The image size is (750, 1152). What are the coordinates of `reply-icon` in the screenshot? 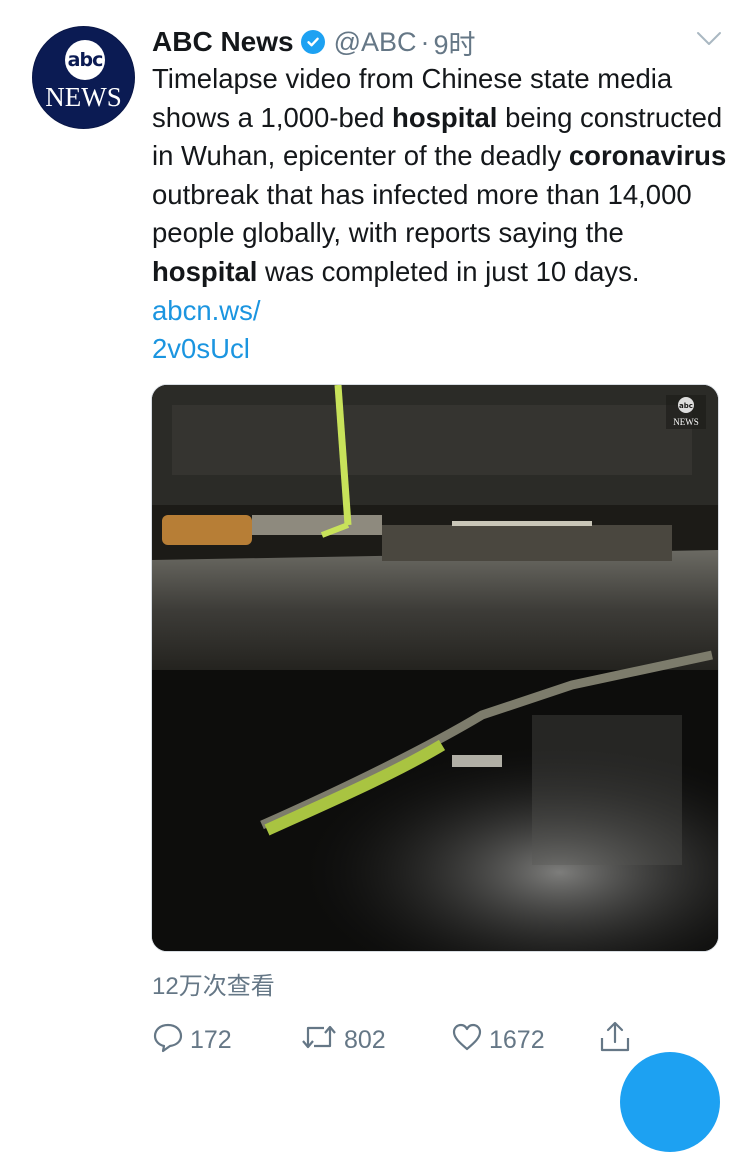 It's located at (171, 1040).